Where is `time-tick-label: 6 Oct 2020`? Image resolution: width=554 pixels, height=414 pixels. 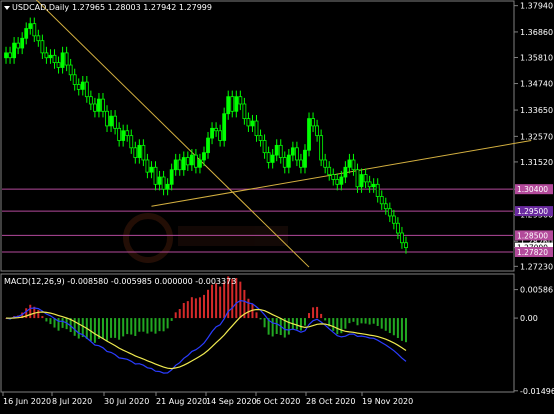
time-tick-label: 6 Oct 2020 is located at coordinates (278, 401).